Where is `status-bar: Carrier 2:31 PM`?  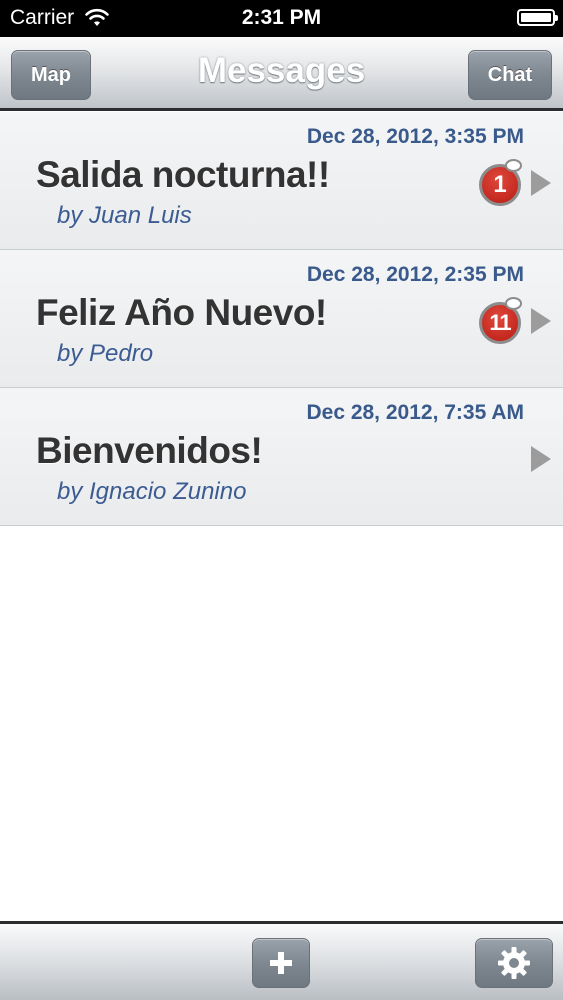
status-bar: Carrier 2:31 PM is located at coordinates (281, 18).